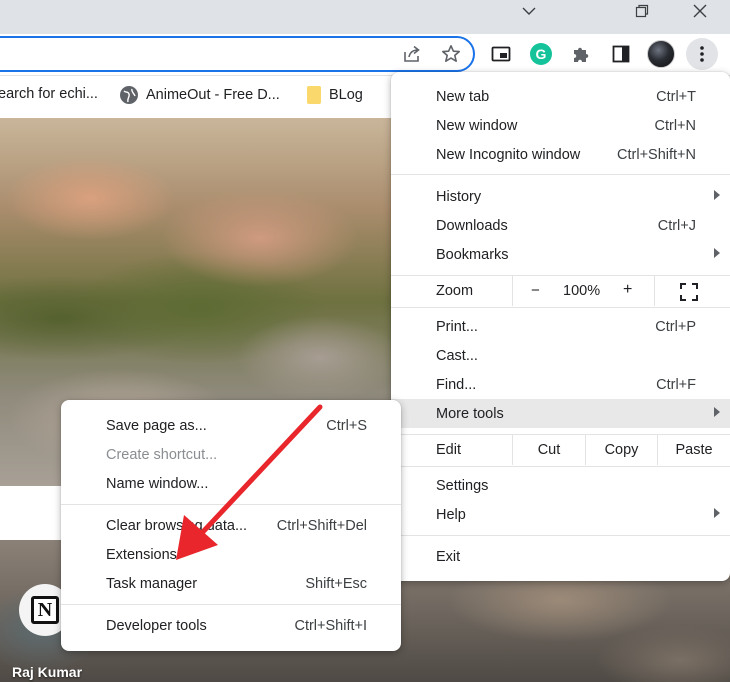 The height and width of the screenshot is (682, 730). What do you see at coordinates (463, 96) in the screenshot?
I see `menu-item-label: New tab` at bounding box center [463, 96].